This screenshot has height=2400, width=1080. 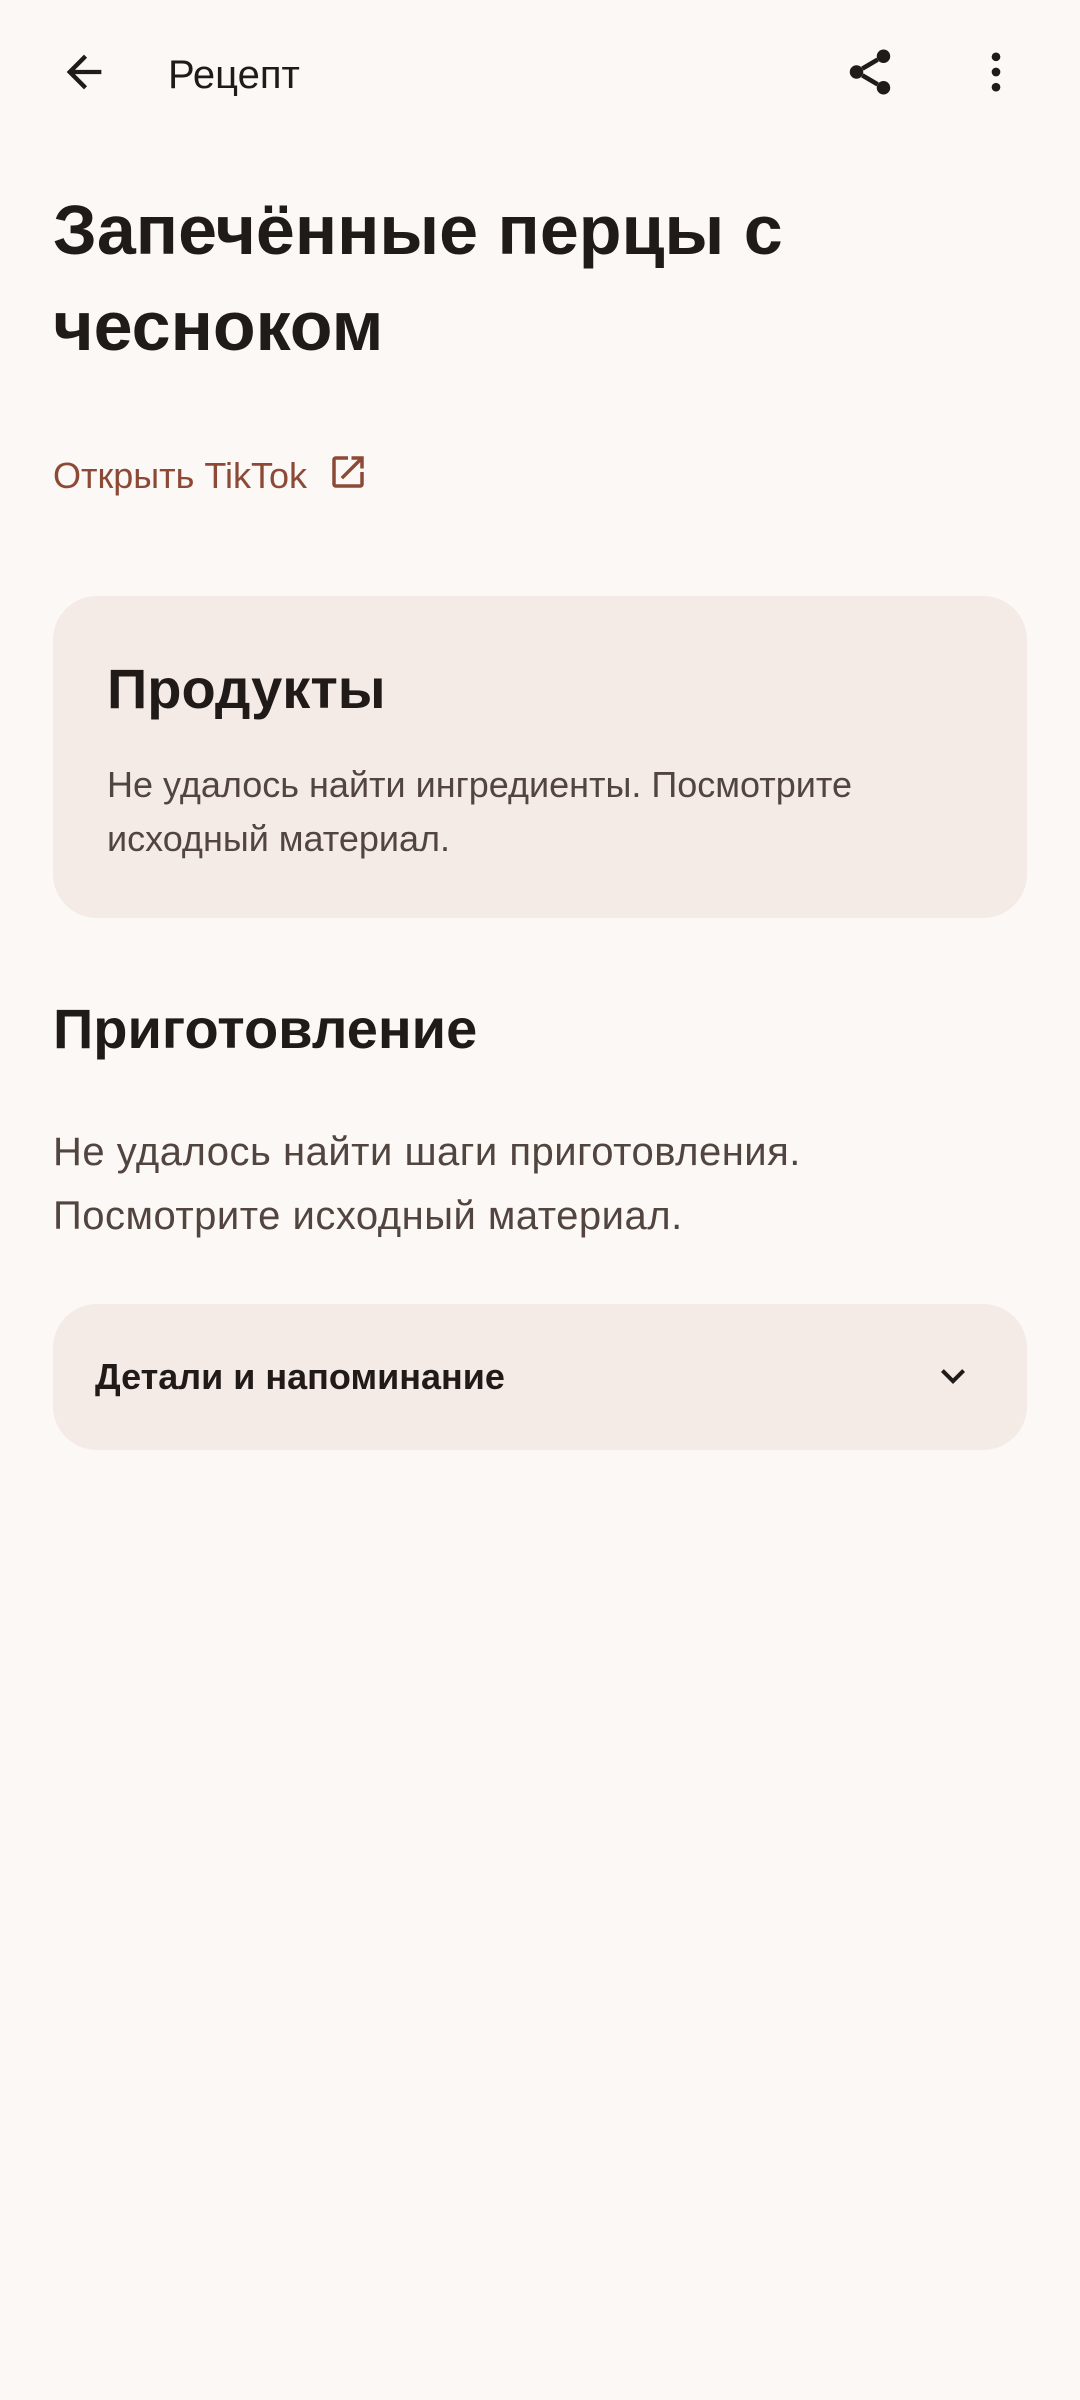 What do you see at coordinates (300, 1376) in the screenshot?
I see `details-reminder-label: Детали и напоминание` at bounding box center [300, 1376].